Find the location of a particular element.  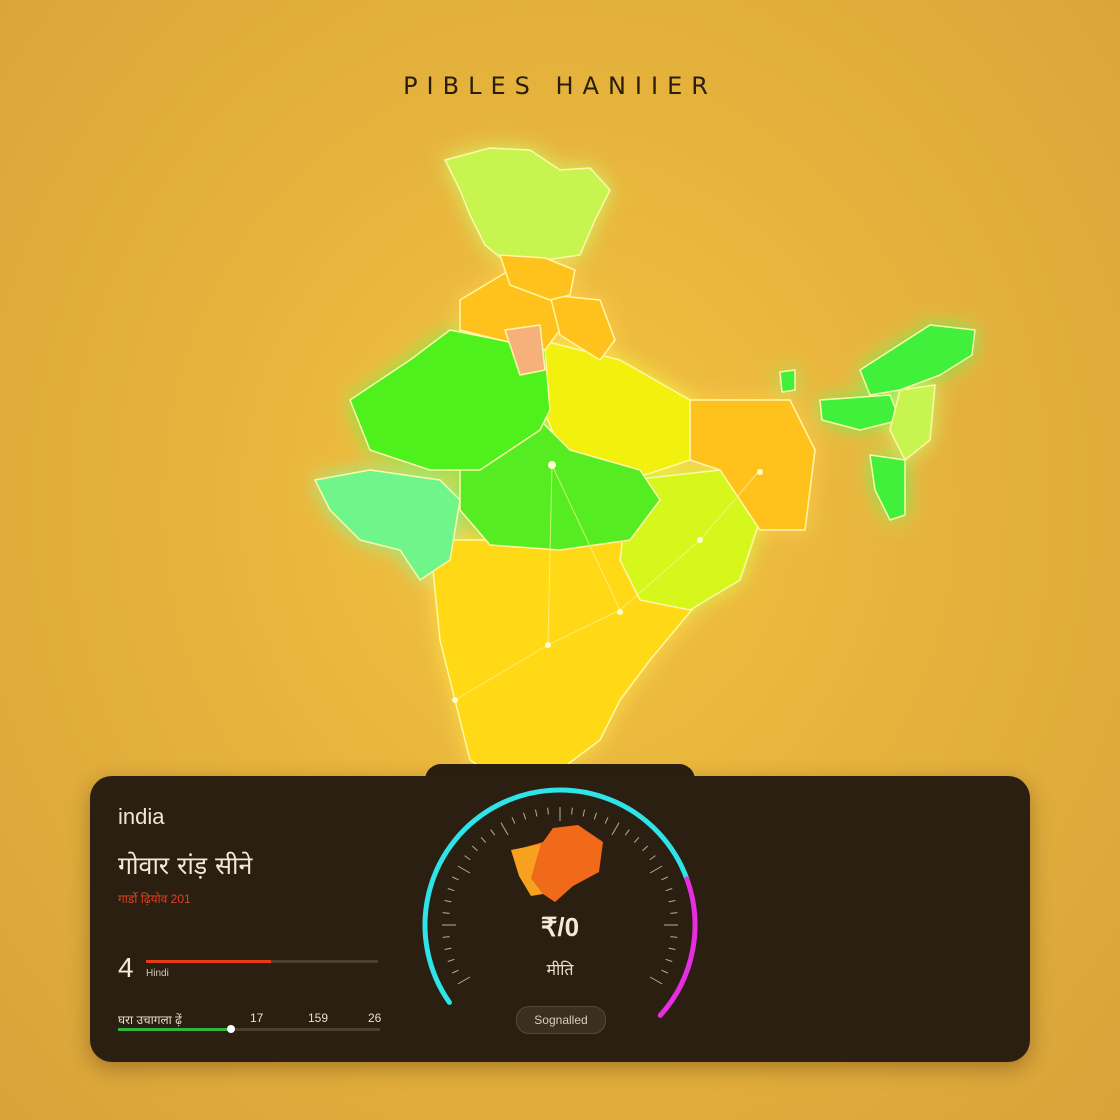

scale-label: घरा उचागला ढ़ें is located at coordinates (150, 1020).